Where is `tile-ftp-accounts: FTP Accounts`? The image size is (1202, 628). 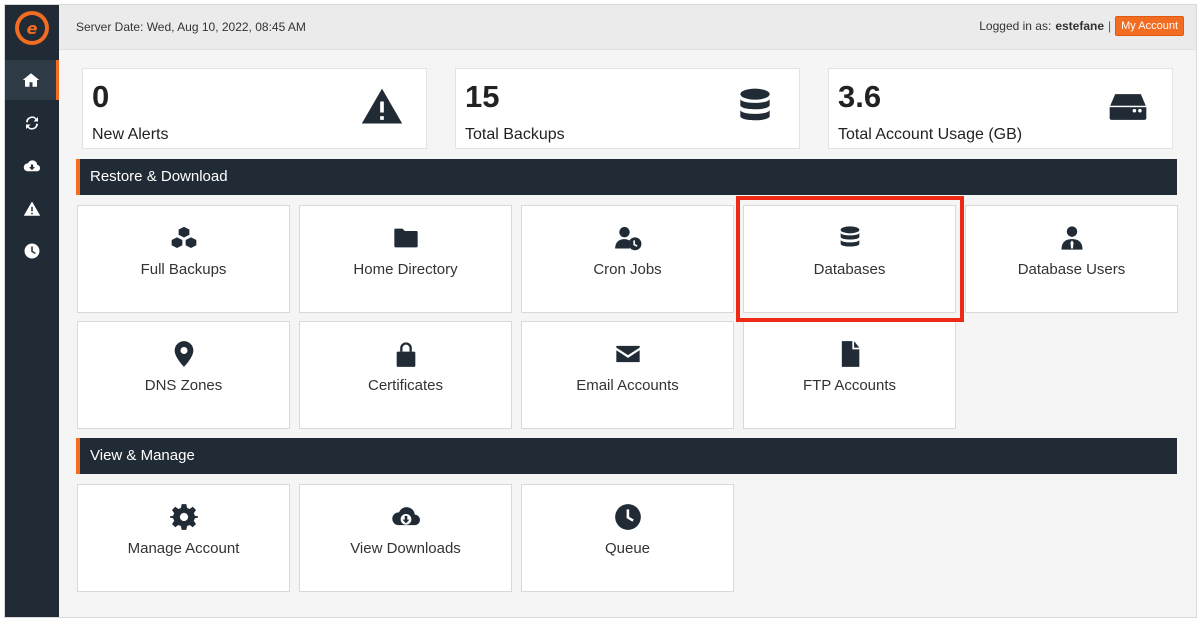 tile-ftp-accounts: FTP Accounts is located at coordinates (849, 375).